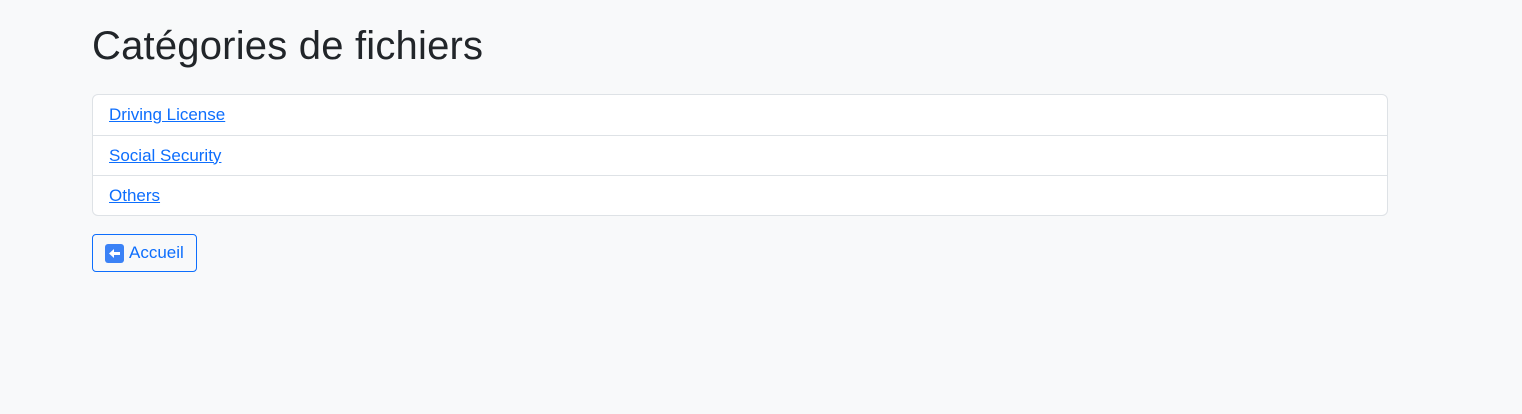  What do you see at coordinates (114, 253) in the screenshot?
I see `left-arrow-emoji-icon` at bounding box center [114, 253].